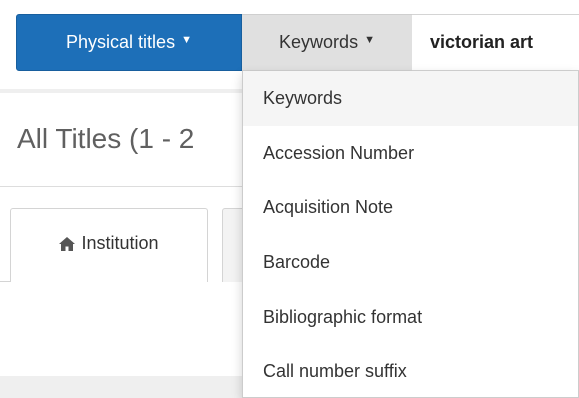 This screenshot has height=398, width=579. What do you see at coordinates (410, 370) in the screenshot?
I see `menu-item-call-number-suffix: Call number suffix` at bounding box center [410, 370].